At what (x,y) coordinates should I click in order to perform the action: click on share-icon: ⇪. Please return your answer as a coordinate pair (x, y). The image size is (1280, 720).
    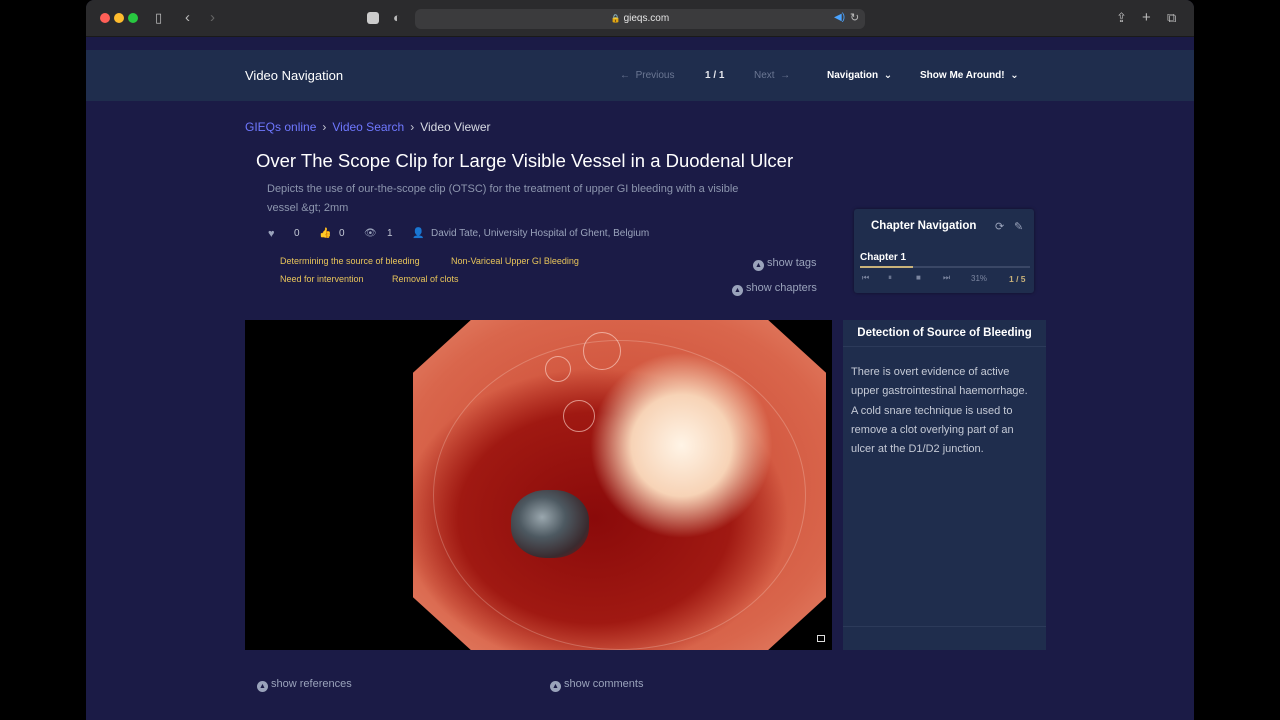
    Looking at the image, I should click on (1121, 17).